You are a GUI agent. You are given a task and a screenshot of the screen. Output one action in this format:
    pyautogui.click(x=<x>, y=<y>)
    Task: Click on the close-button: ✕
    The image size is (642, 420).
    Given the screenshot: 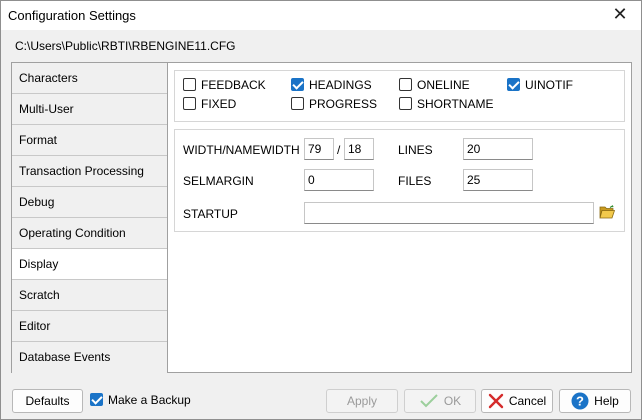 What is the action you would take?
    pyautogui.click(x=620, y=15)
    